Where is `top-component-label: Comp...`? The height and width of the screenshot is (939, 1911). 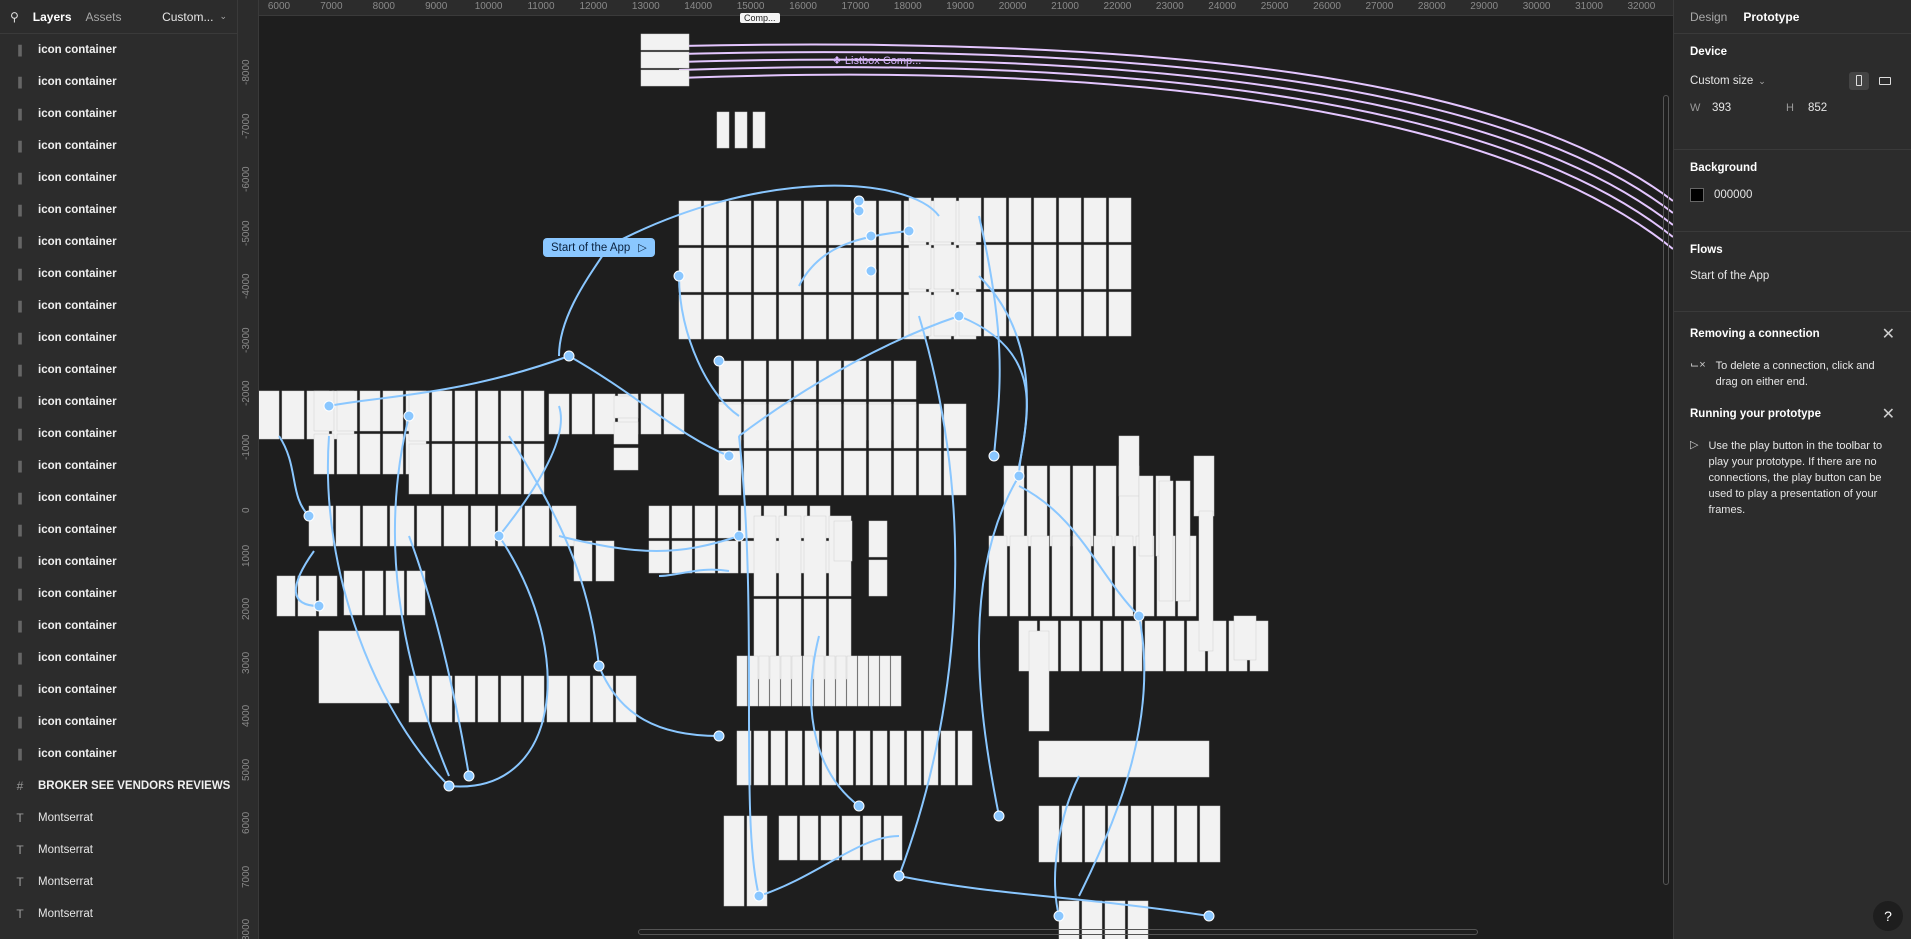 top-component-label: Comp... is located at coordinates (760, 18).